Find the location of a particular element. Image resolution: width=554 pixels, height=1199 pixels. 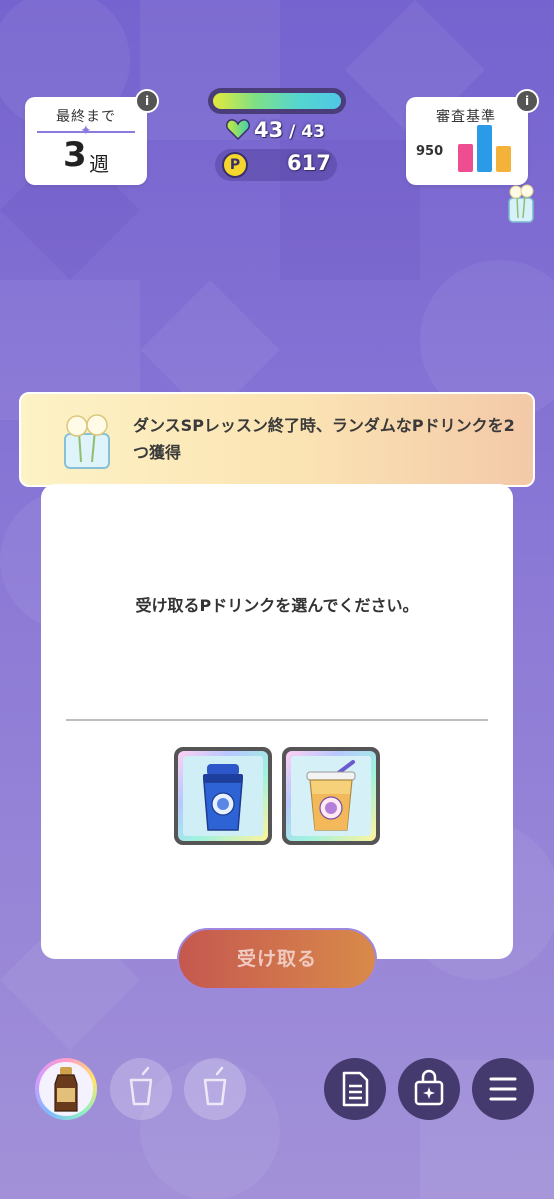

receive-button: 受け取る is located at coordinates (277, 959).